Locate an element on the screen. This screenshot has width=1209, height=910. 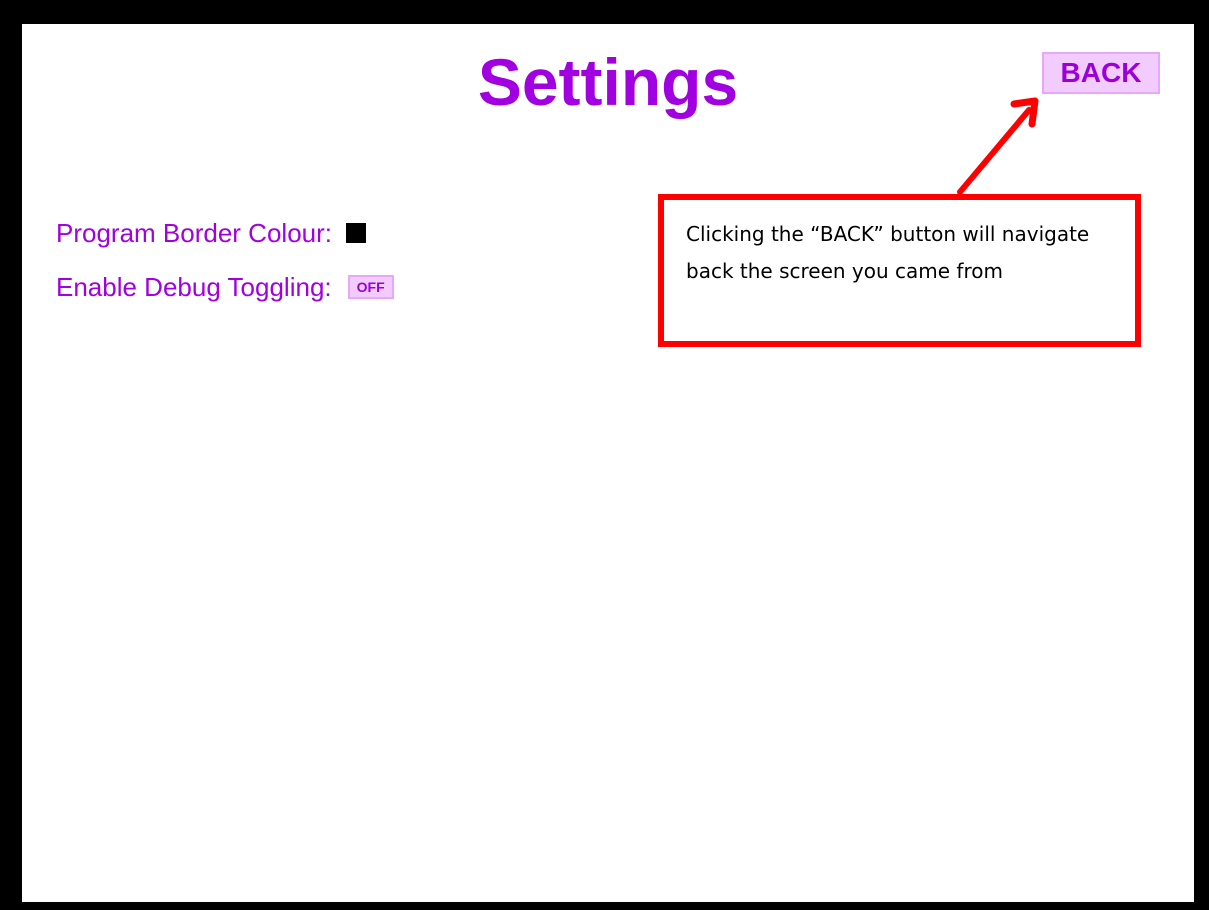
debug-toggling-label: Enable Debug Toggling: is located at coordinates (194, 287).